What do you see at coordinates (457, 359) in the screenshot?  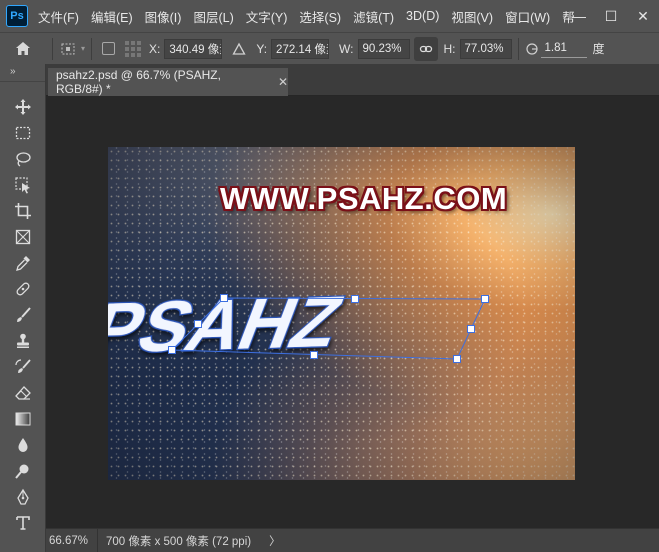 I see `transform-handle-bottom-right` at bounding box center [457, 359].